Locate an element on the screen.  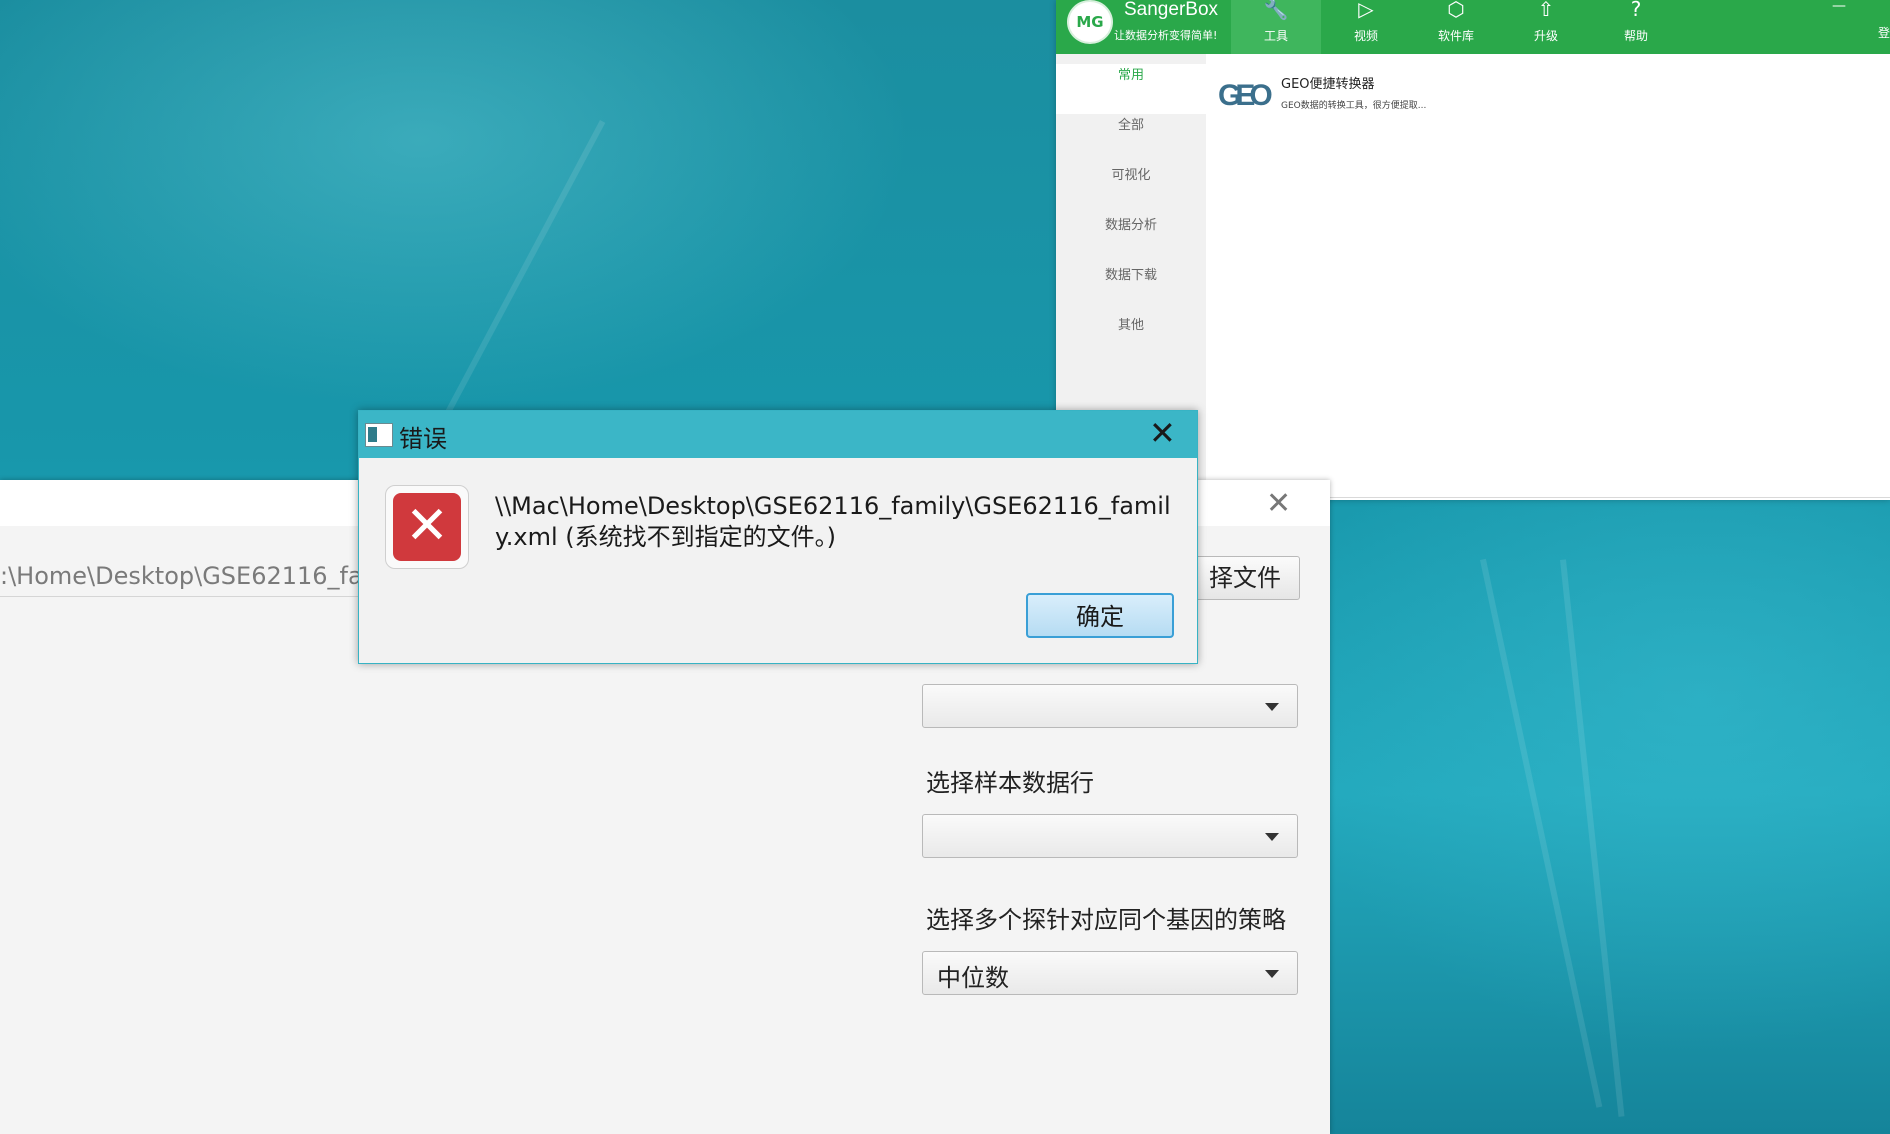
sidebar-item-visualization: 可视化 is located at coordinates (1131, 189).